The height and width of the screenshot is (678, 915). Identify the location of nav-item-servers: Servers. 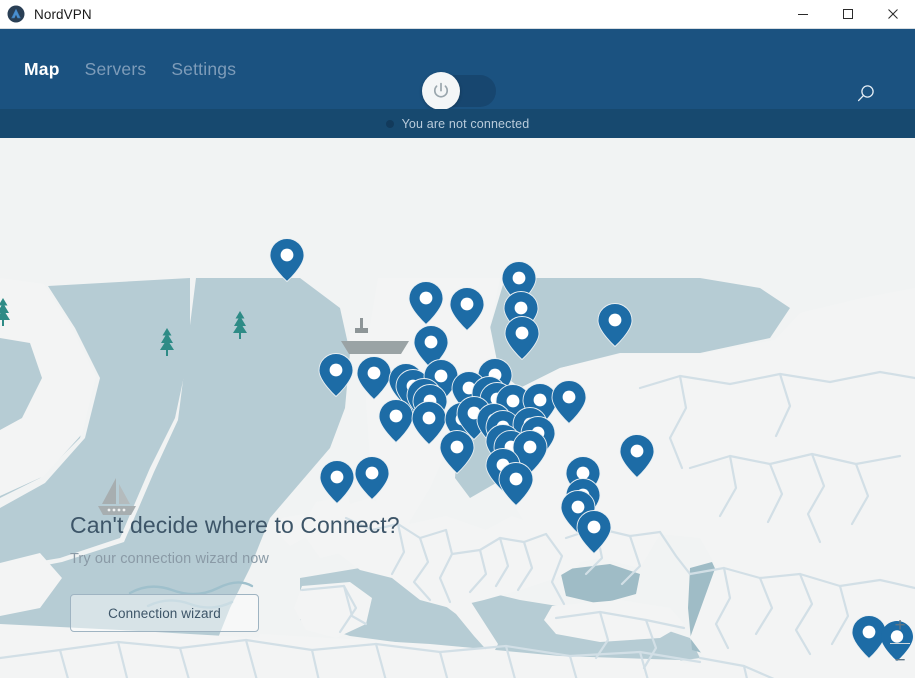
(116, 69).